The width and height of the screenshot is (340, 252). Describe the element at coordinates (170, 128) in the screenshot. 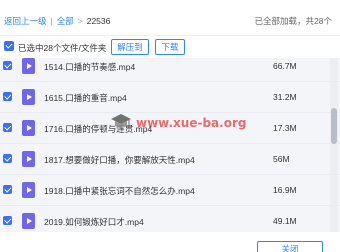

I see `file-row: 1716.口播的停顿与连贯.mp4 17.3M` at that location.